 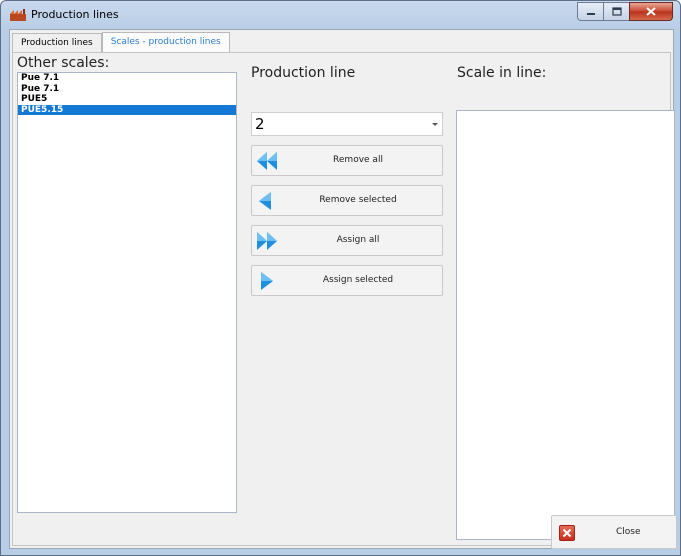 I want to click on caption-buttons, so click(x=625, y=11).